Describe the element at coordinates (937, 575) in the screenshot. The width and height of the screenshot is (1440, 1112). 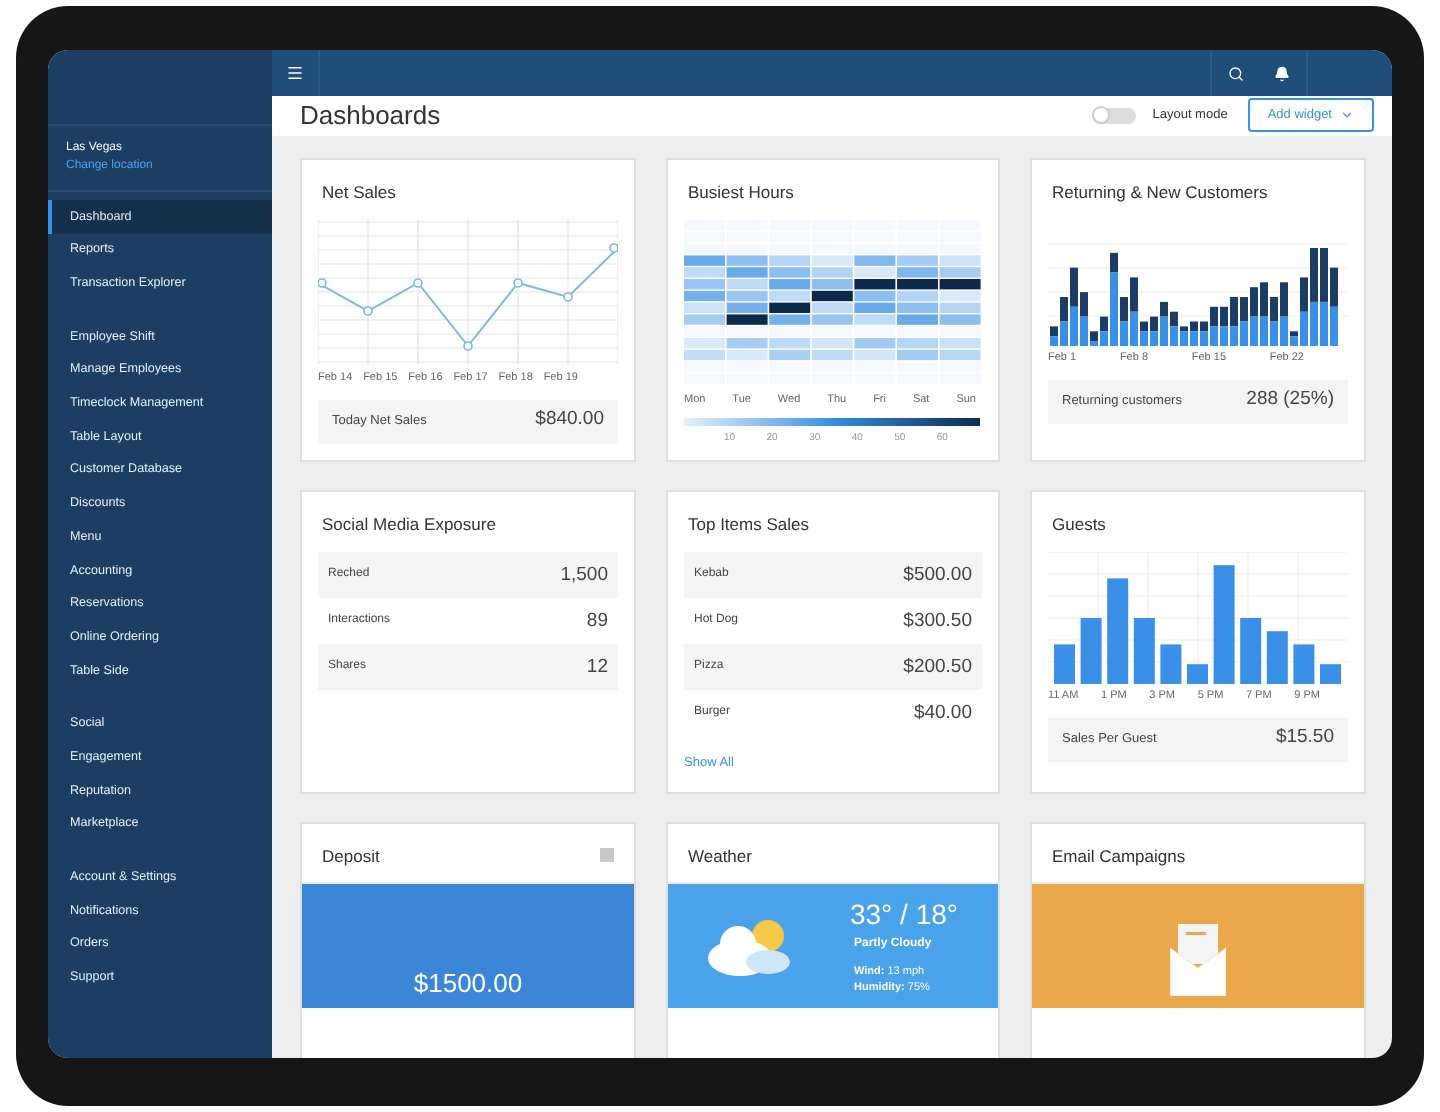
I see `row-value: $500.00` at that location.